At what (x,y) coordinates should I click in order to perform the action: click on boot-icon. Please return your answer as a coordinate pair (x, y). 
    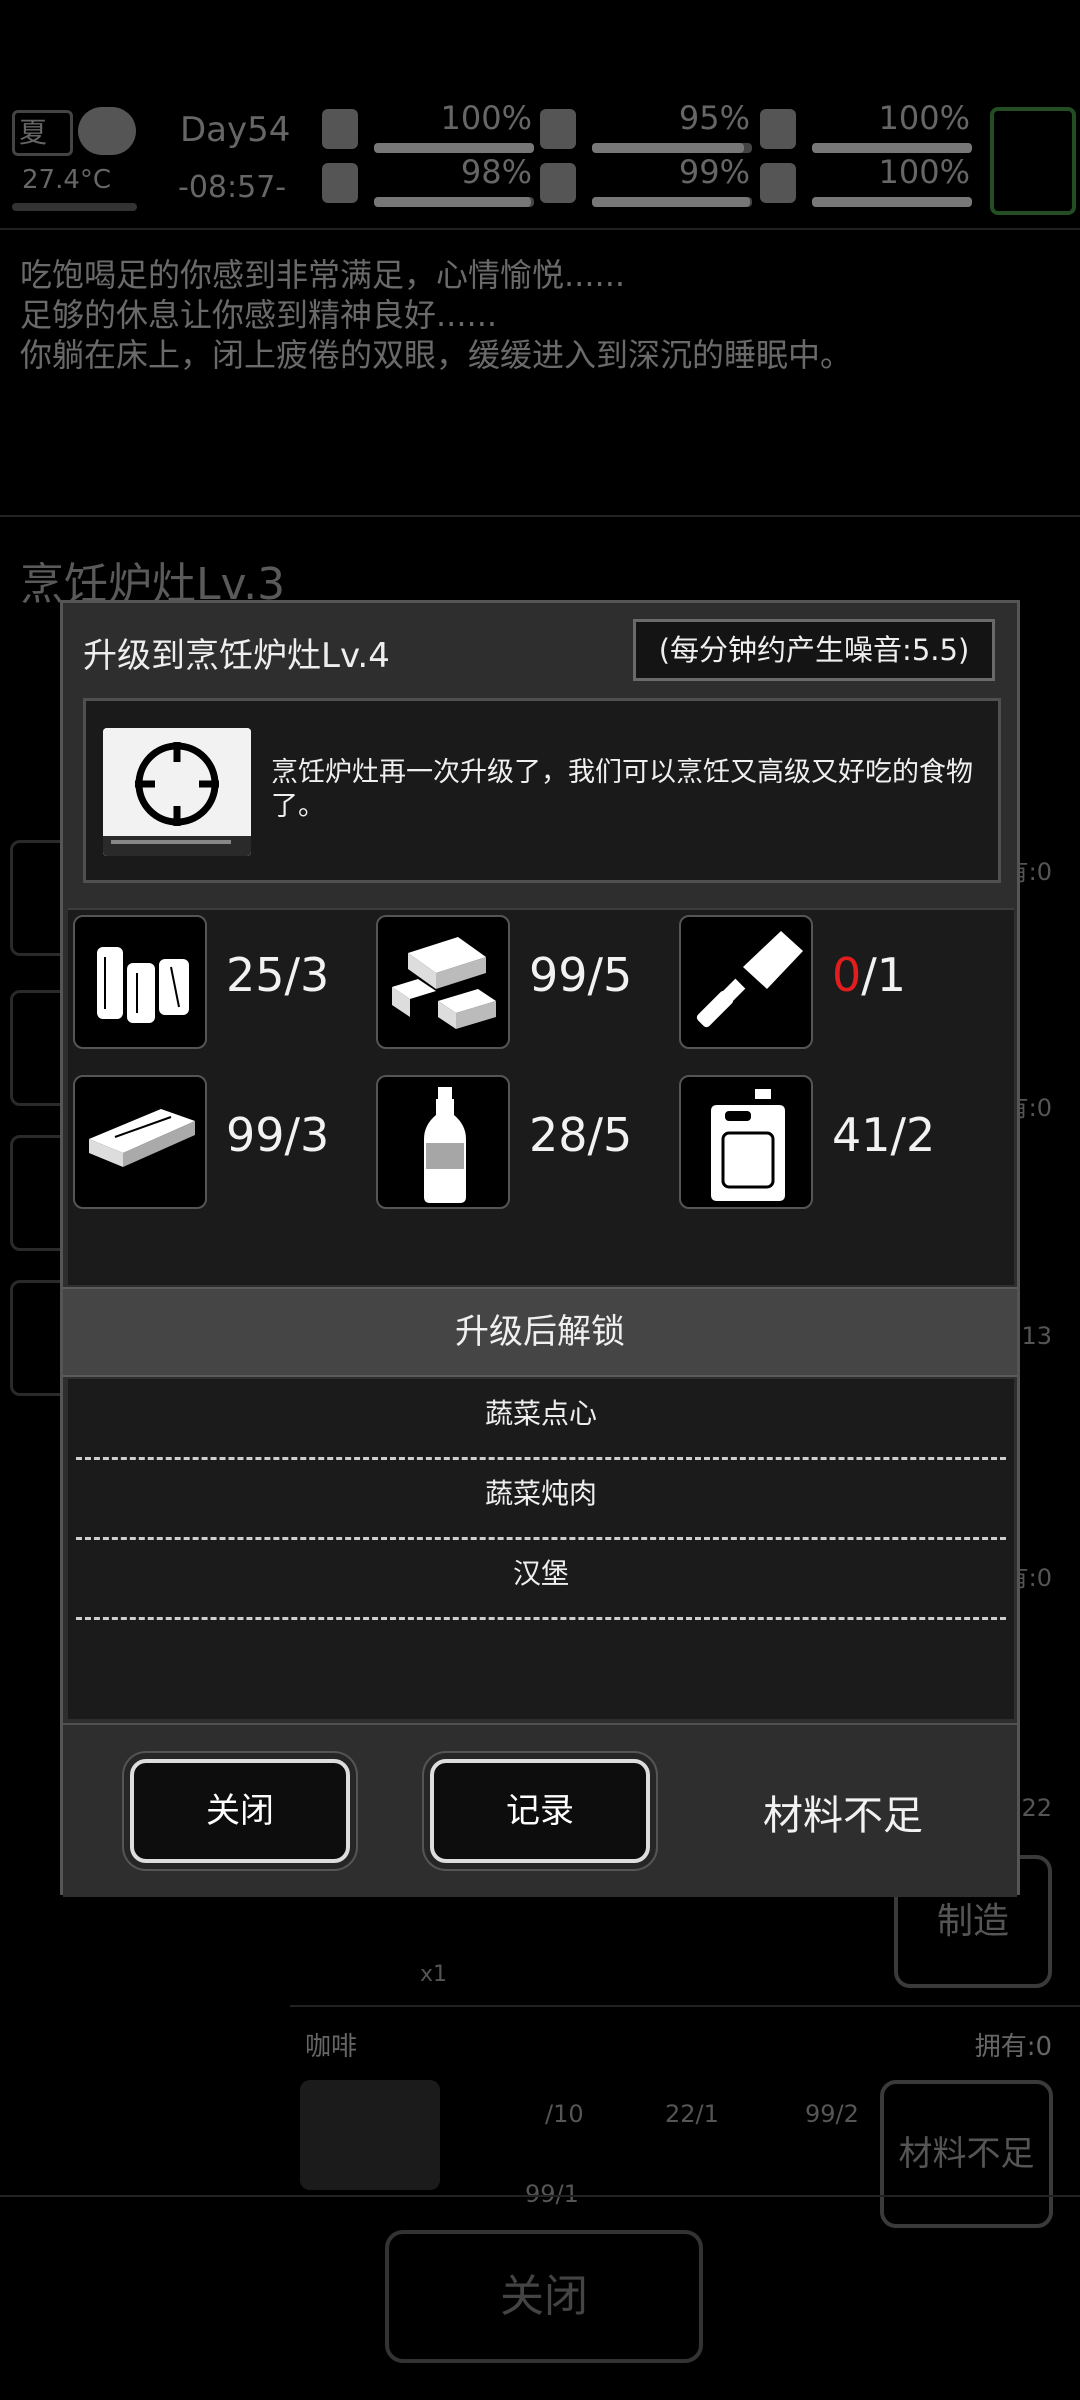
    Looking at the image, I should click on (340, 183).